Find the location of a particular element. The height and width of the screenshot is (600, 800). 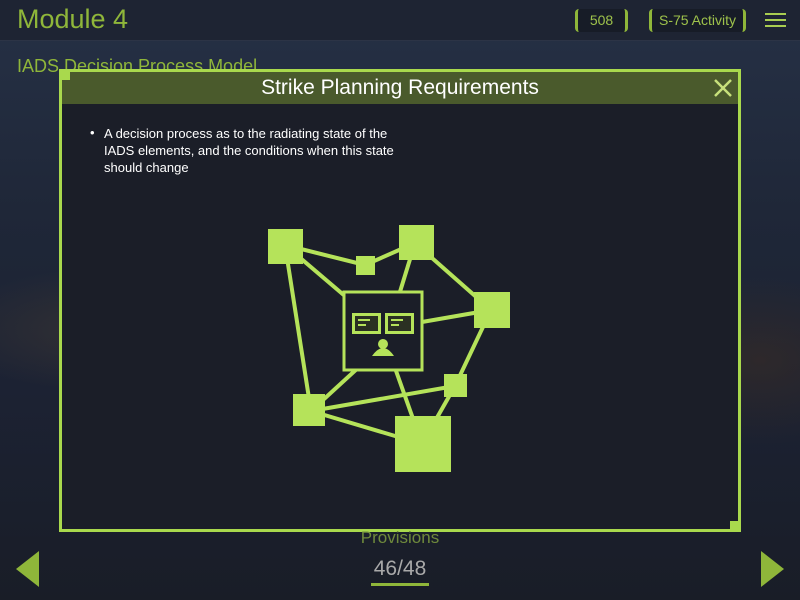

provisions-label: Provisions is located at coordinates (400, 537).